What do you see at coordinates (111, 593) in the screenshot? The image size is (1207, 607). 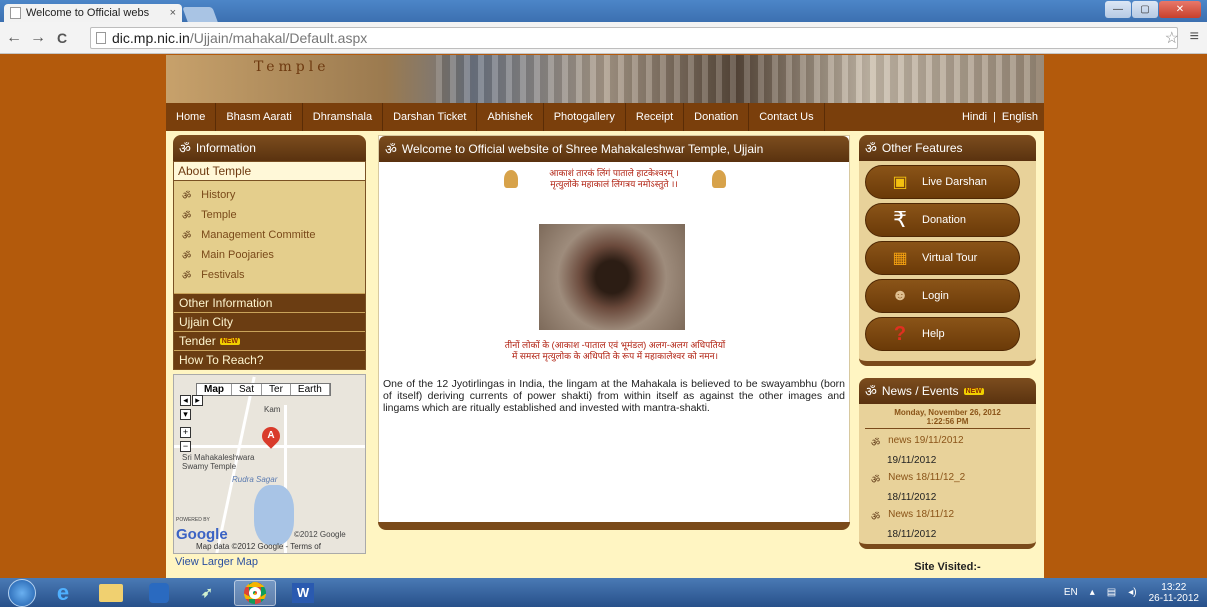 I see `file-explorer-icon` at bounding box center [111, 593].